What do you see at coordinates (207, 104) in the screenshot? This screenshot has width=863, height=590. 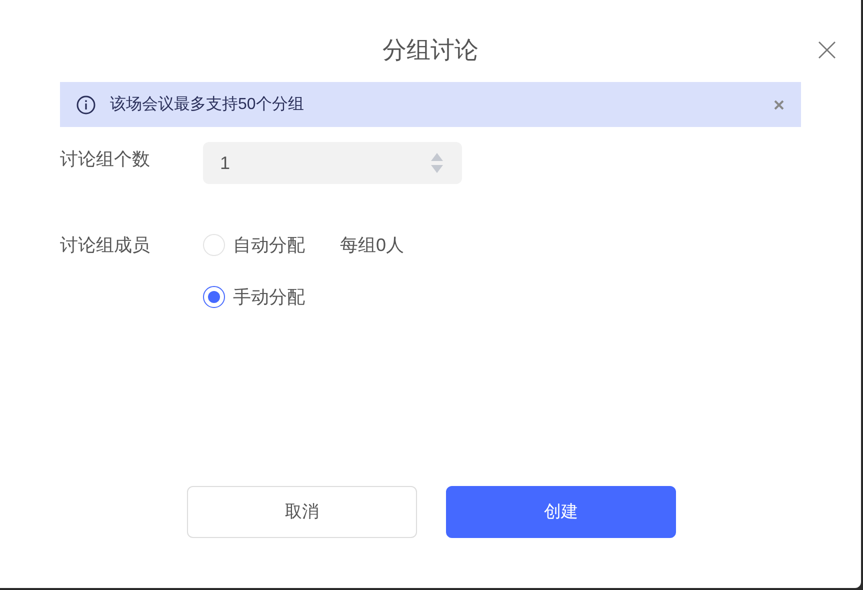 I see `notice-text: 该场会议最多支持50个分组` at bounding box center [207, 104].